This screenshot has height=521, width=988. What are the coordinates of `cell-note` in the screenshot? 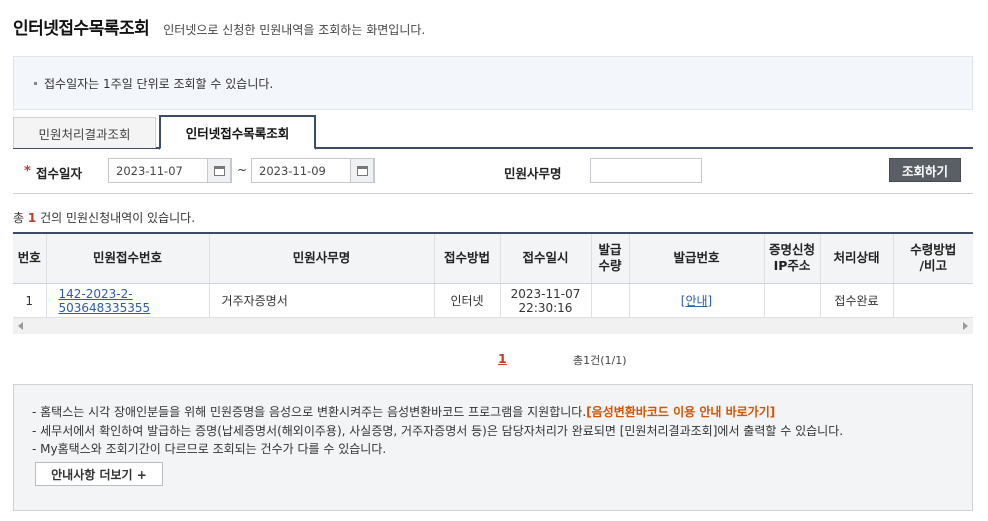 It's located at (933, 301).